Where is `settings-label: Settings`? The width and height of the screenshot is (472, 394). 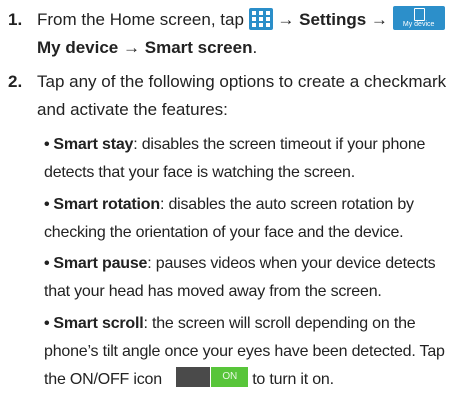 settings-label: Settings is located at coordinates (333, 19).